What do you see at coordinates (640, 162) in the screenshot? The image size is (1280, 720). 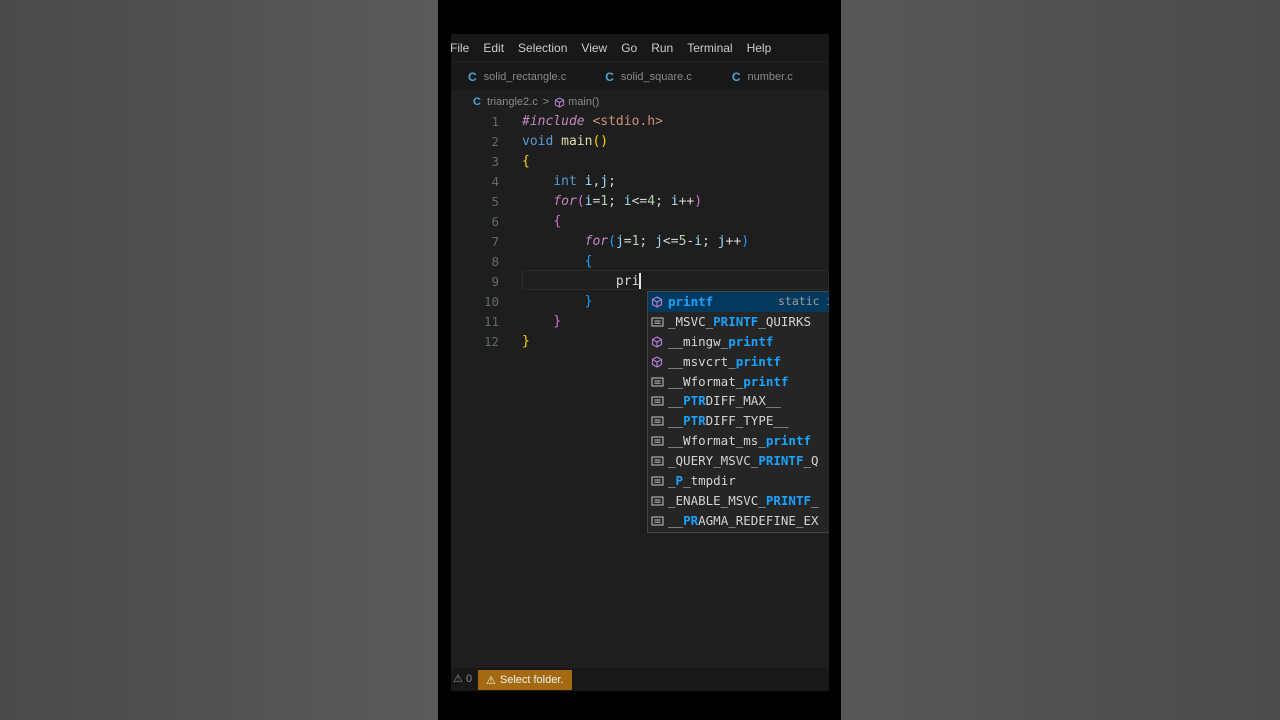 I see `code-line: 3 {` at bounding box center [640, 162].